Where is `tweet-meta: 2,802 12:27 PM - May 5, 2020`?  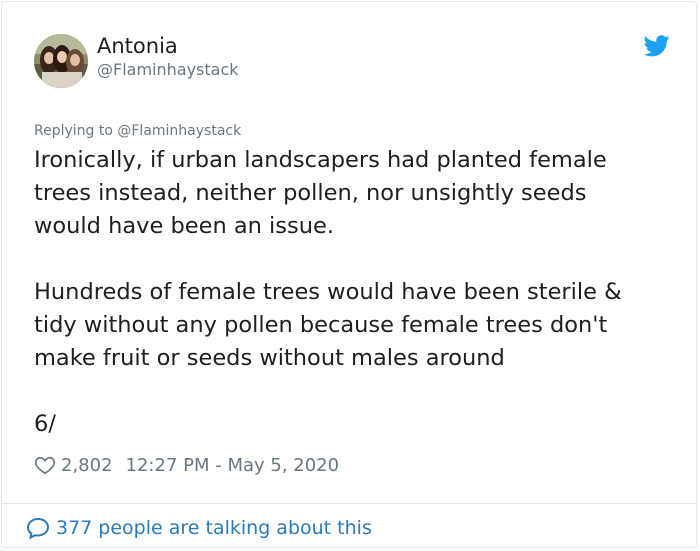 tweet-meta: 2,802 12:27 PM - May 5, 2020 is located at coordinates (186, 465).